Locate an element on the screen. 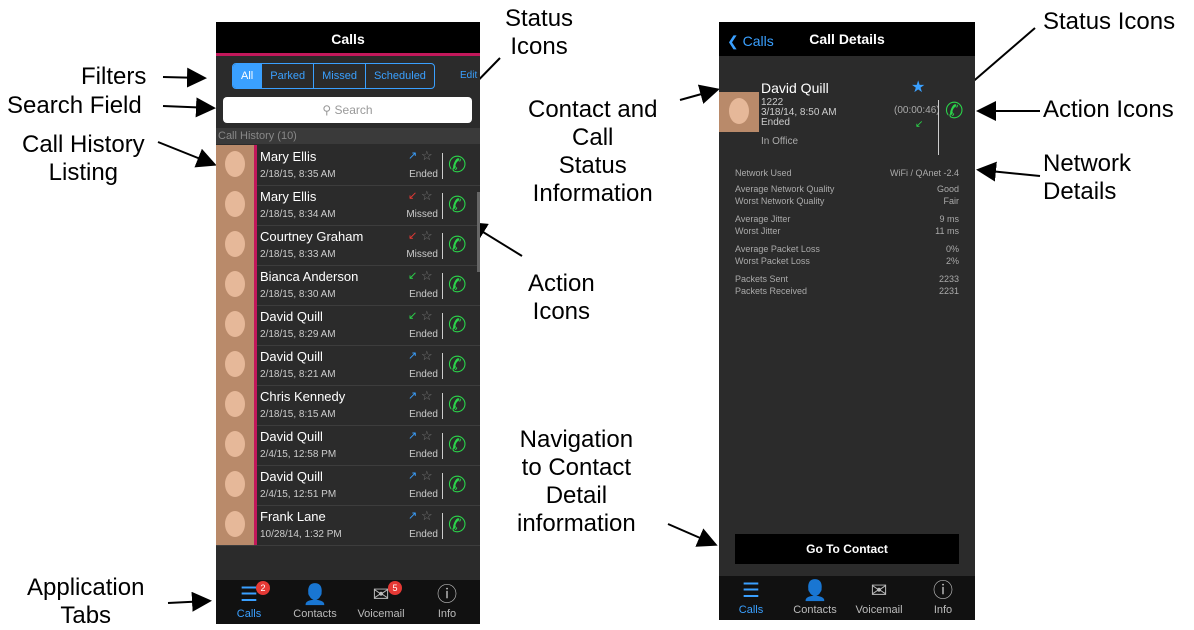 This screenshot has height=630, width=1194. go-to-contact-button: Go To Contact is located at coordinates (847, 549).